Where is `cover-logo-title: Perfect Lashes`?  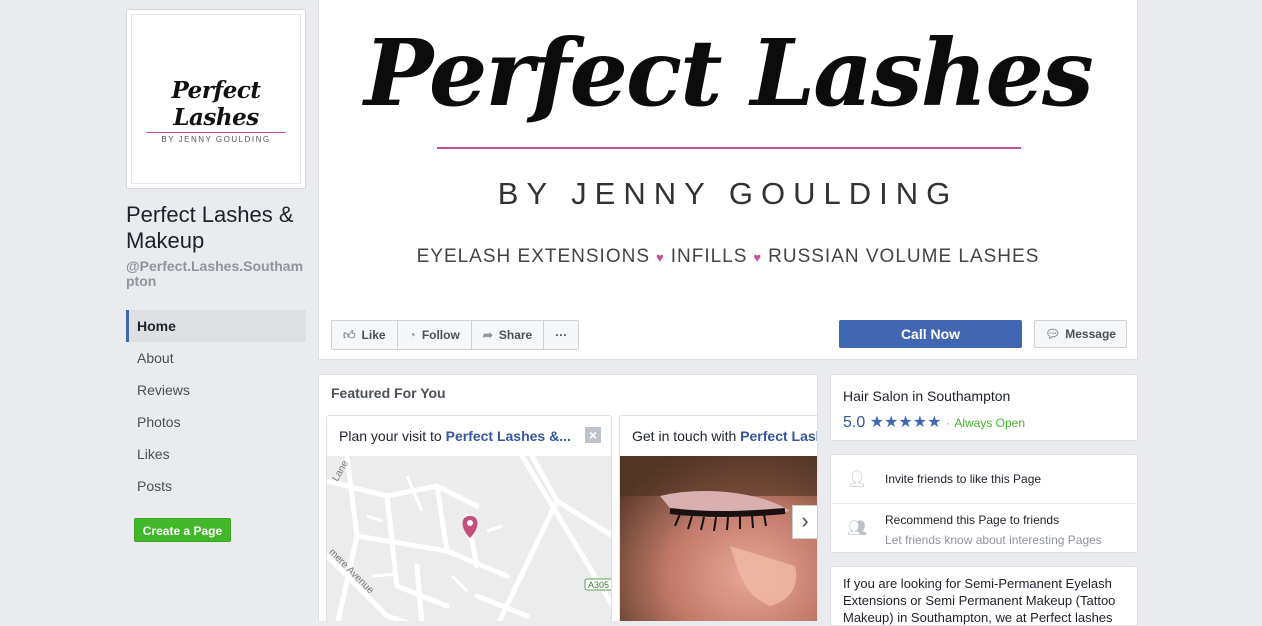 cover-logo-title: Perfect Lashes is located at coordinates (729, 73).